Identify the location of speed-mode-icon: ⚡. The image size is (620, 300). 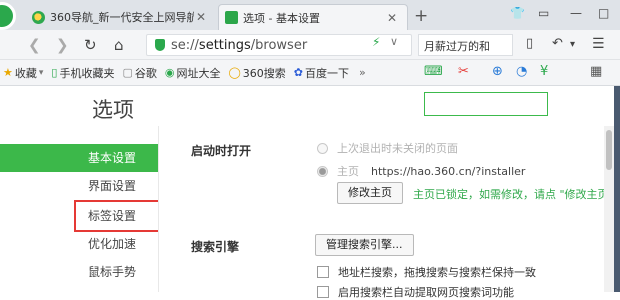
(376, 42).